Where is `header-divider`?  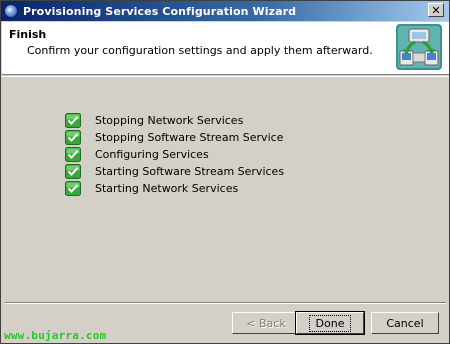
header-divider is located at coordinates (225, 76).